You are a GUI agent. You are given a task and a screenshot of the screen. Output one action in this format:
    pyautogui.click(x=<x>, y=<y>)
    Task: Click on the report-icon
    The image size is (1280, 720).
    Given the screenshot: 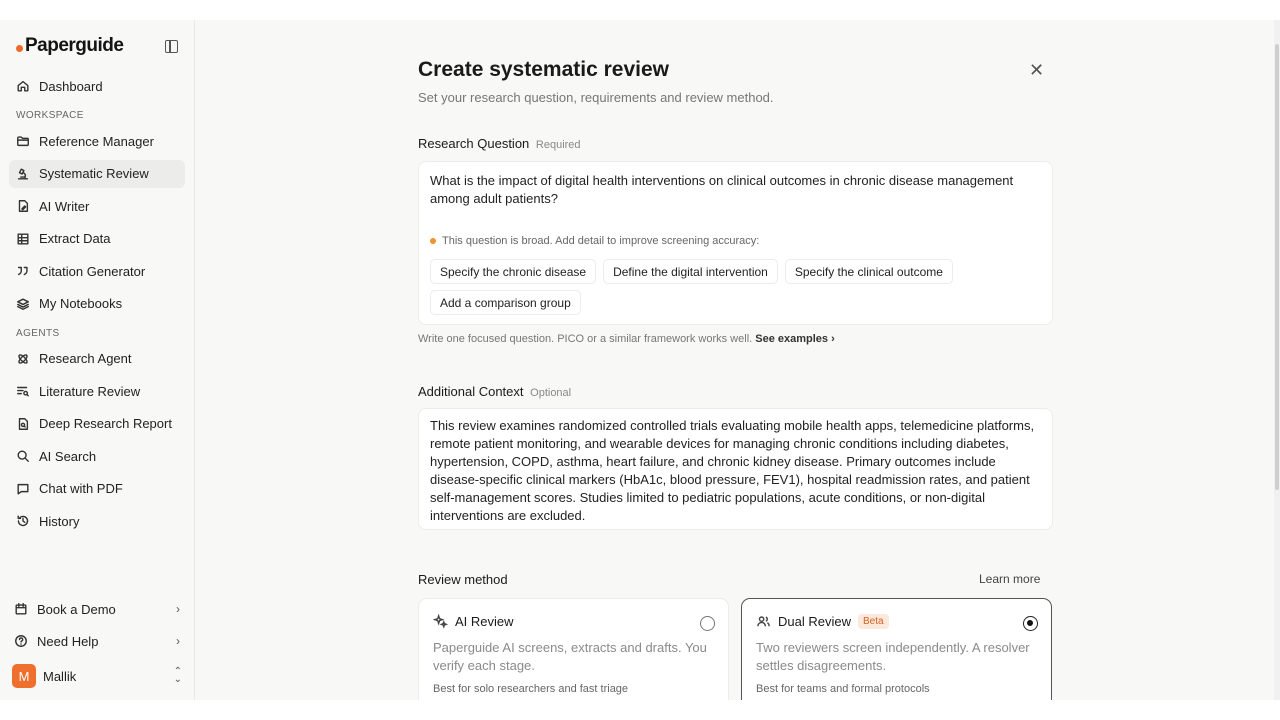 What is the action you would take?
    pyautogui.click(x=23, y=424)
    